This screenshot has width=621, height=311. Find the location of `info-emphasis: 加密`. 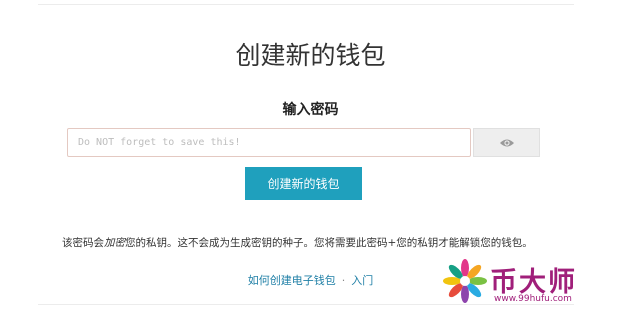

info-emphasis: 加密 is located at coordinates (114, 243).